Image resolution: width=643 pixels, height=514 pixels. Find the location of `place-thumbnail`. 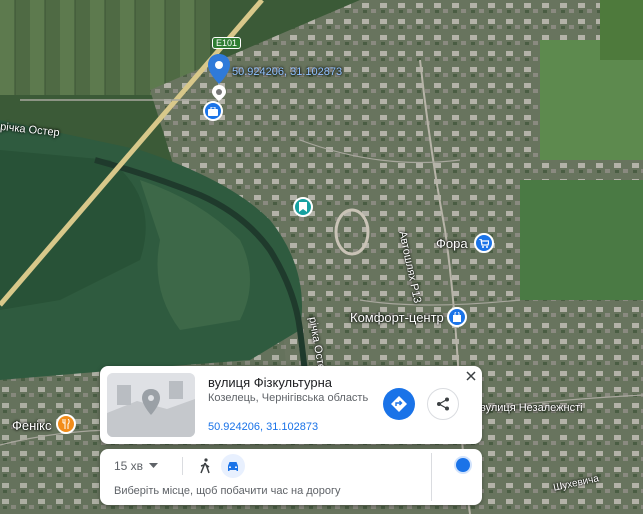

place-thumbnail is located at coordinates (151, 405).